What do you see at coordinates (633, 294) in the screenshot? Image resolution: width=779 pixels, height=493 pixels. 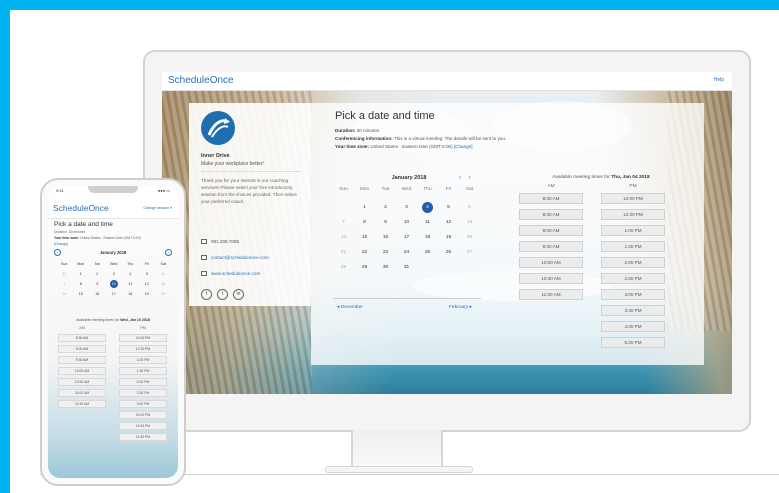 I see `time-slot-button: 3:00 PM` at bounding box center [633, 294].